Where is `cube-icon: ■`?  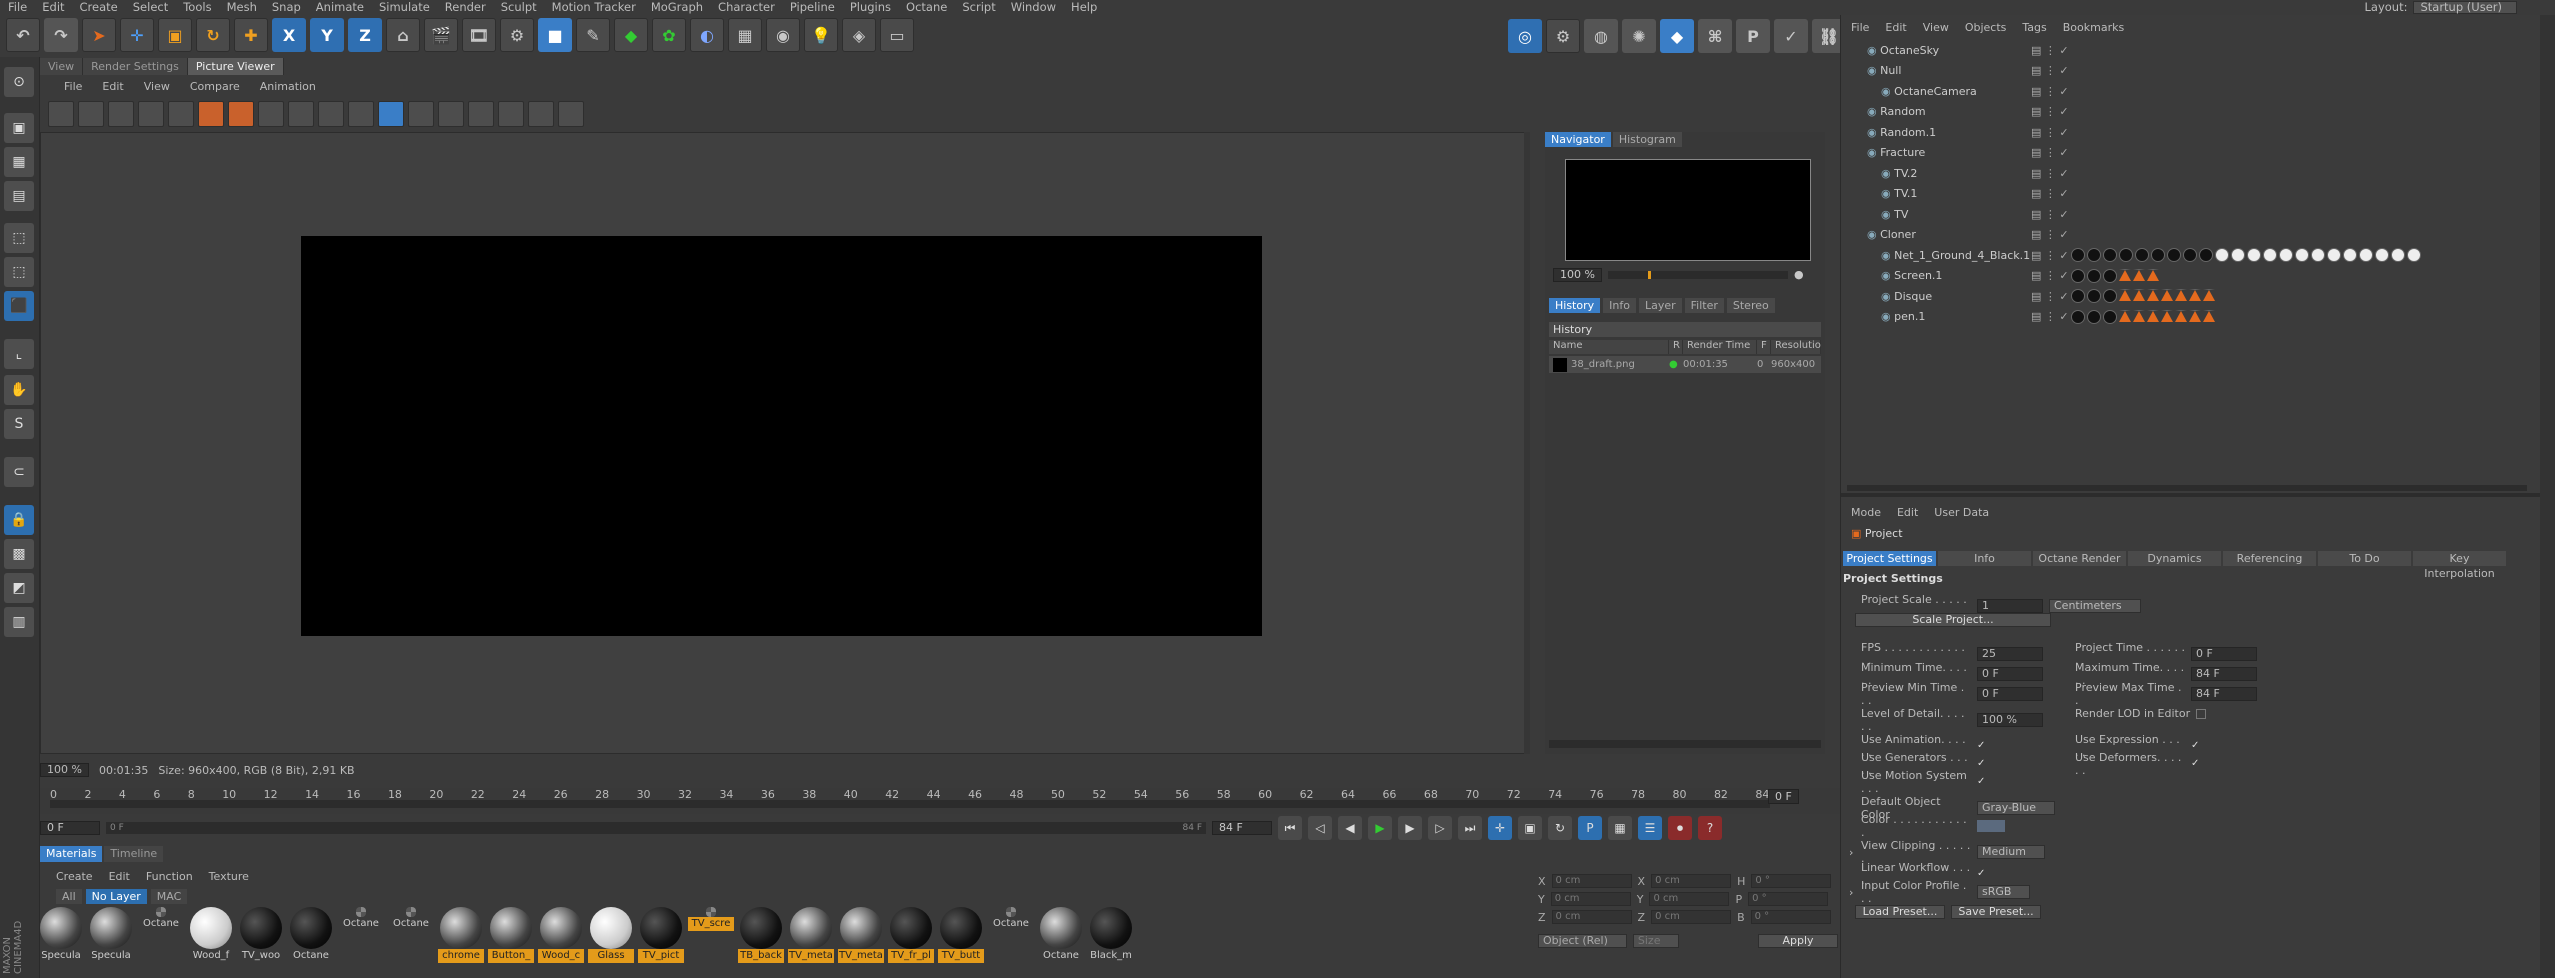 cube-icon: ■ is located at coordinates (555, 35).